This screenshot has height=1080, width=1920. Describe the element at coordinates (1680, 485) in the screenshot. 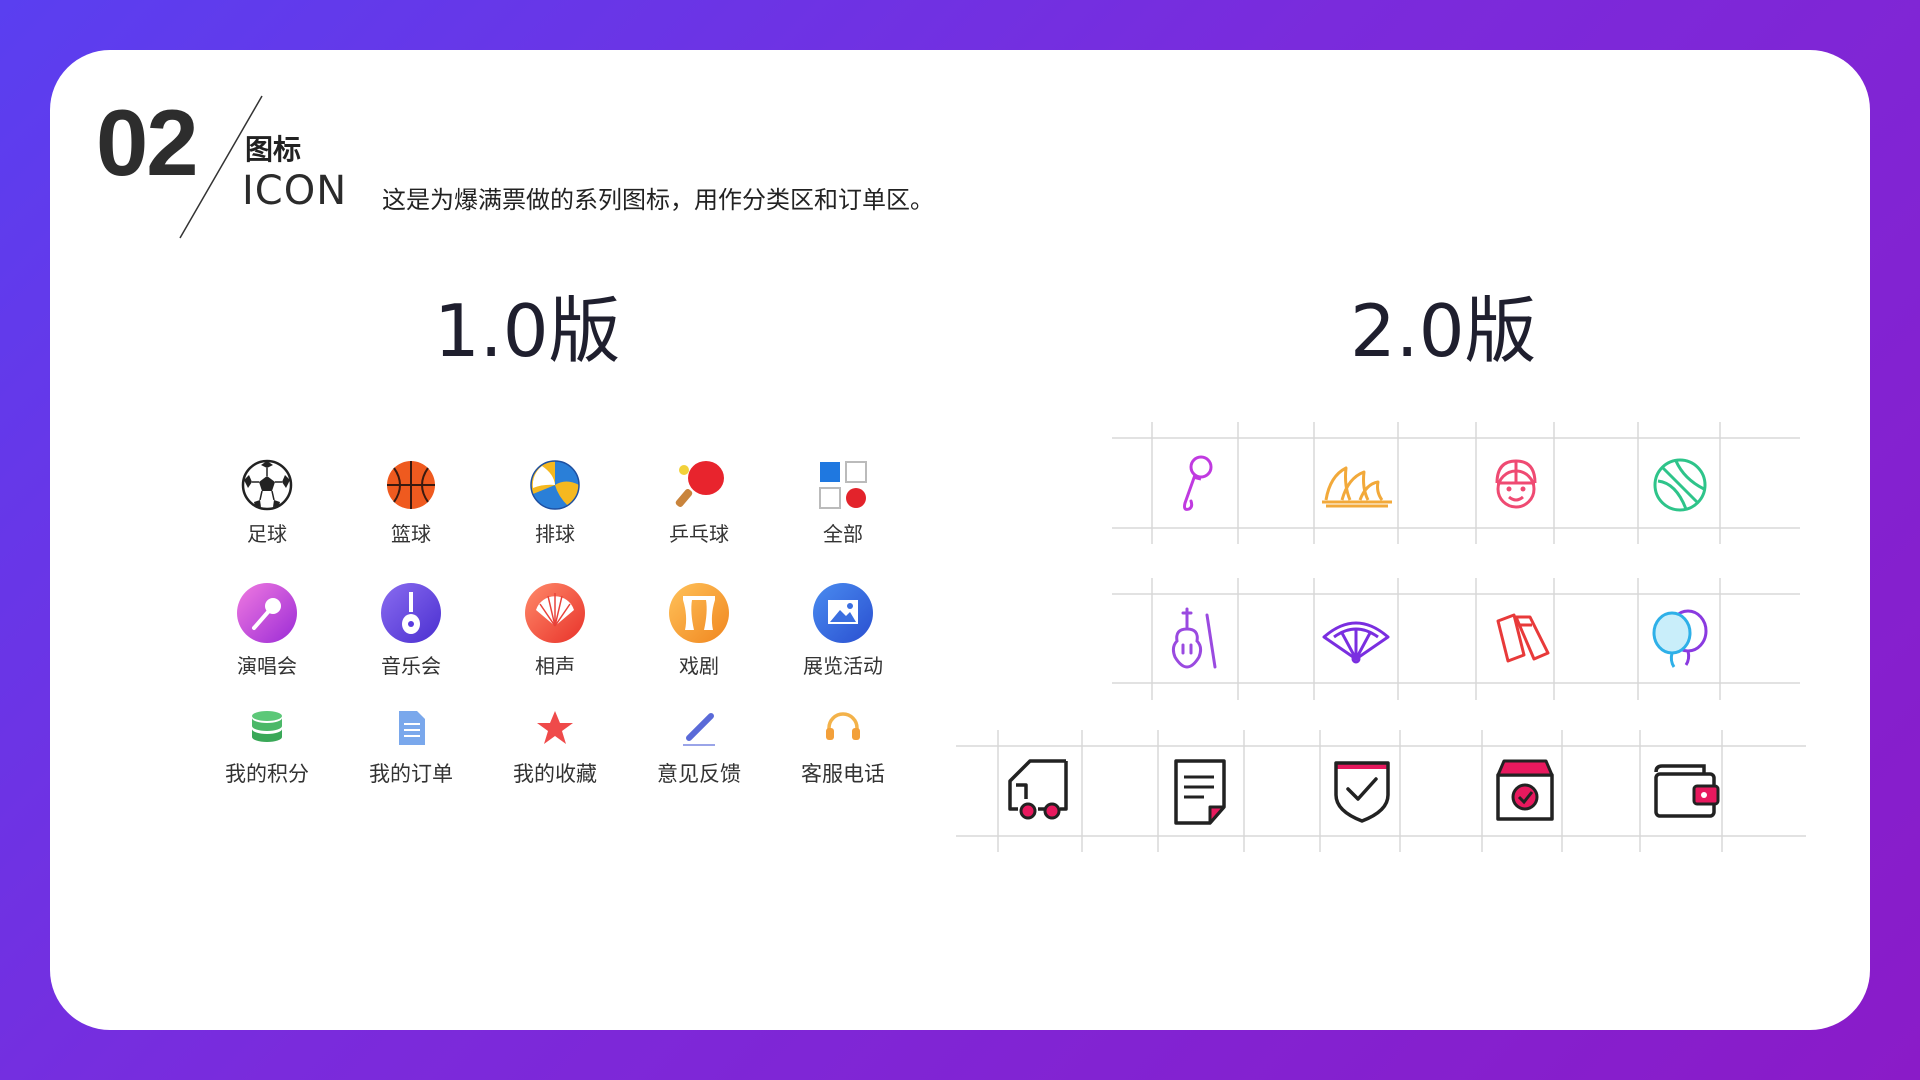

I see `basketball-icon` at that location.